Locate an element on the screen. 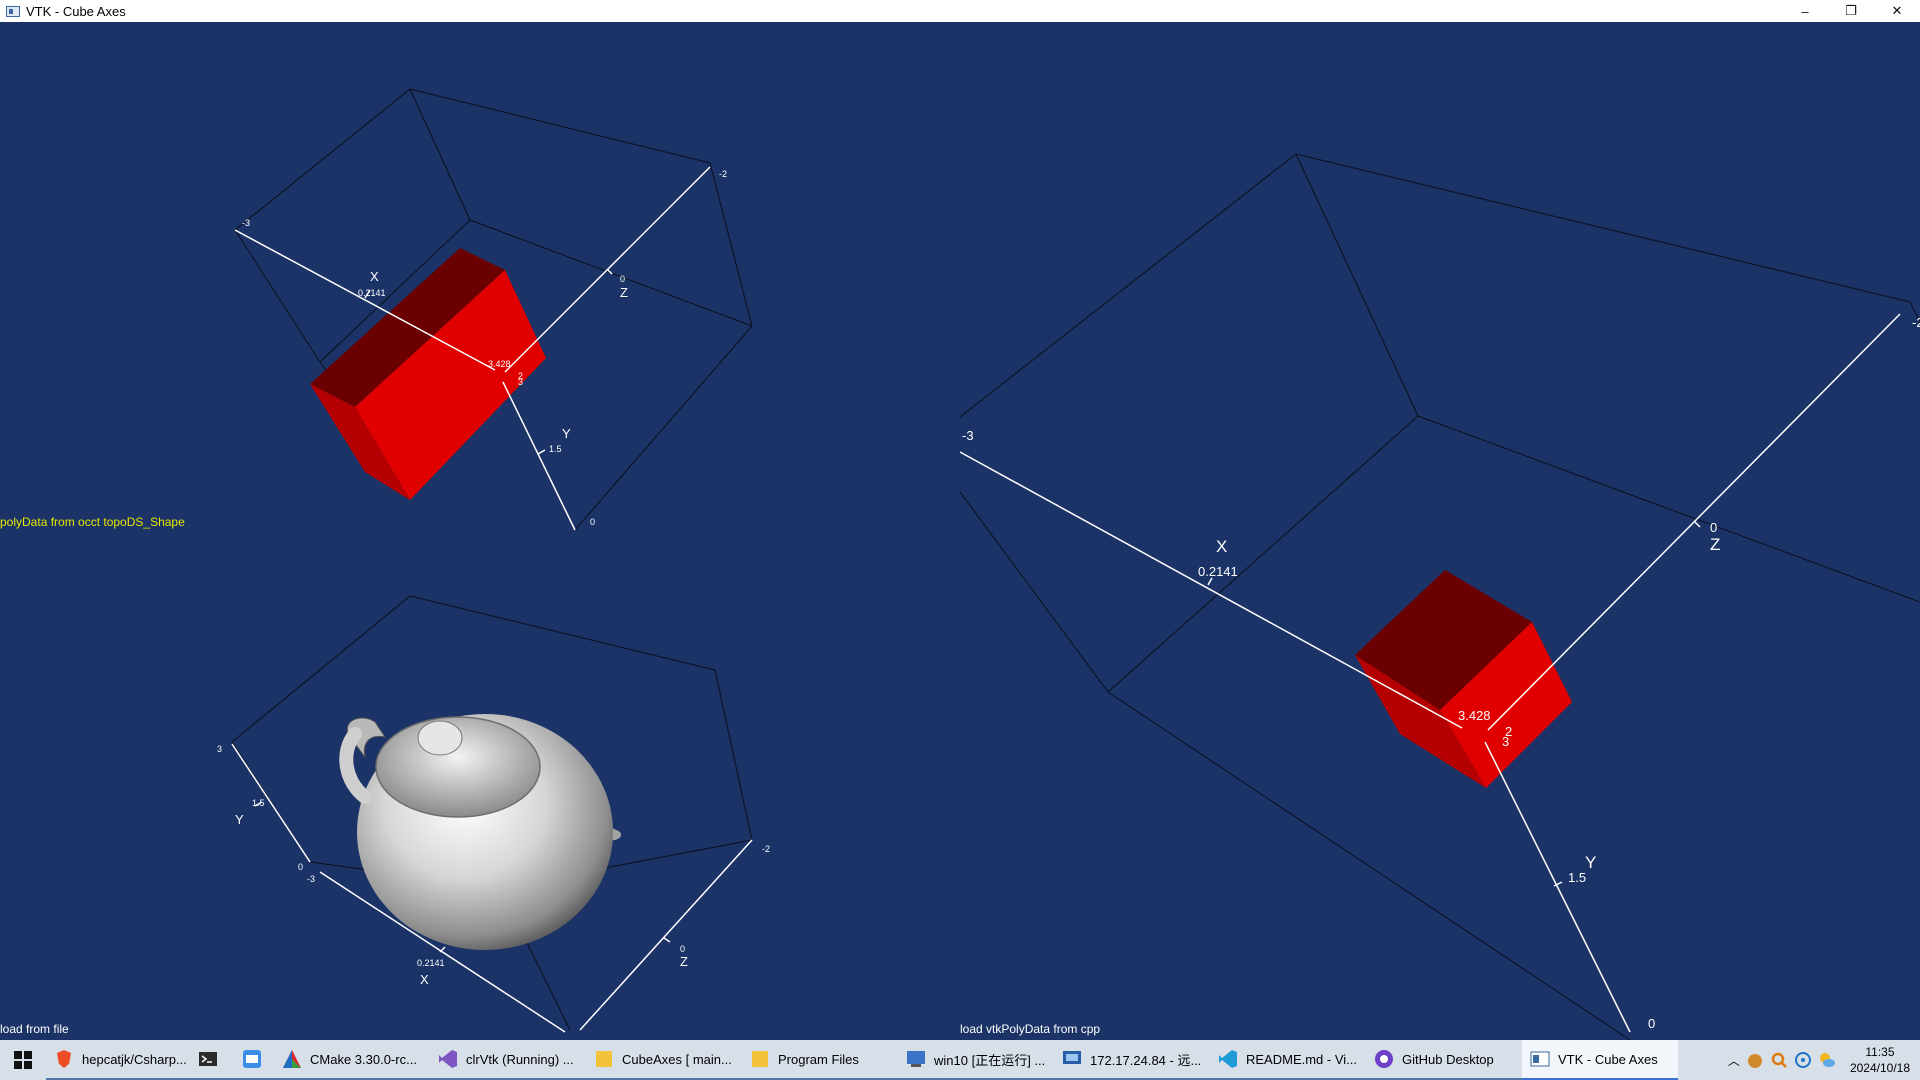 This screenshot has width=1920, height=1080. bl-x-title: X is located at coordinates (424, 979).